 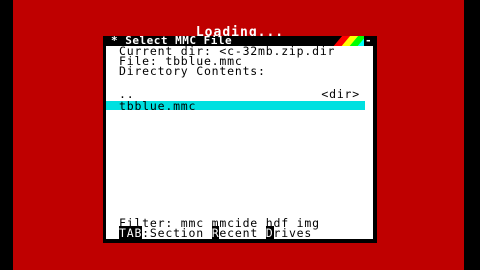 I want to click on rainbow-stripes-icon, so click(x=347, y=41).